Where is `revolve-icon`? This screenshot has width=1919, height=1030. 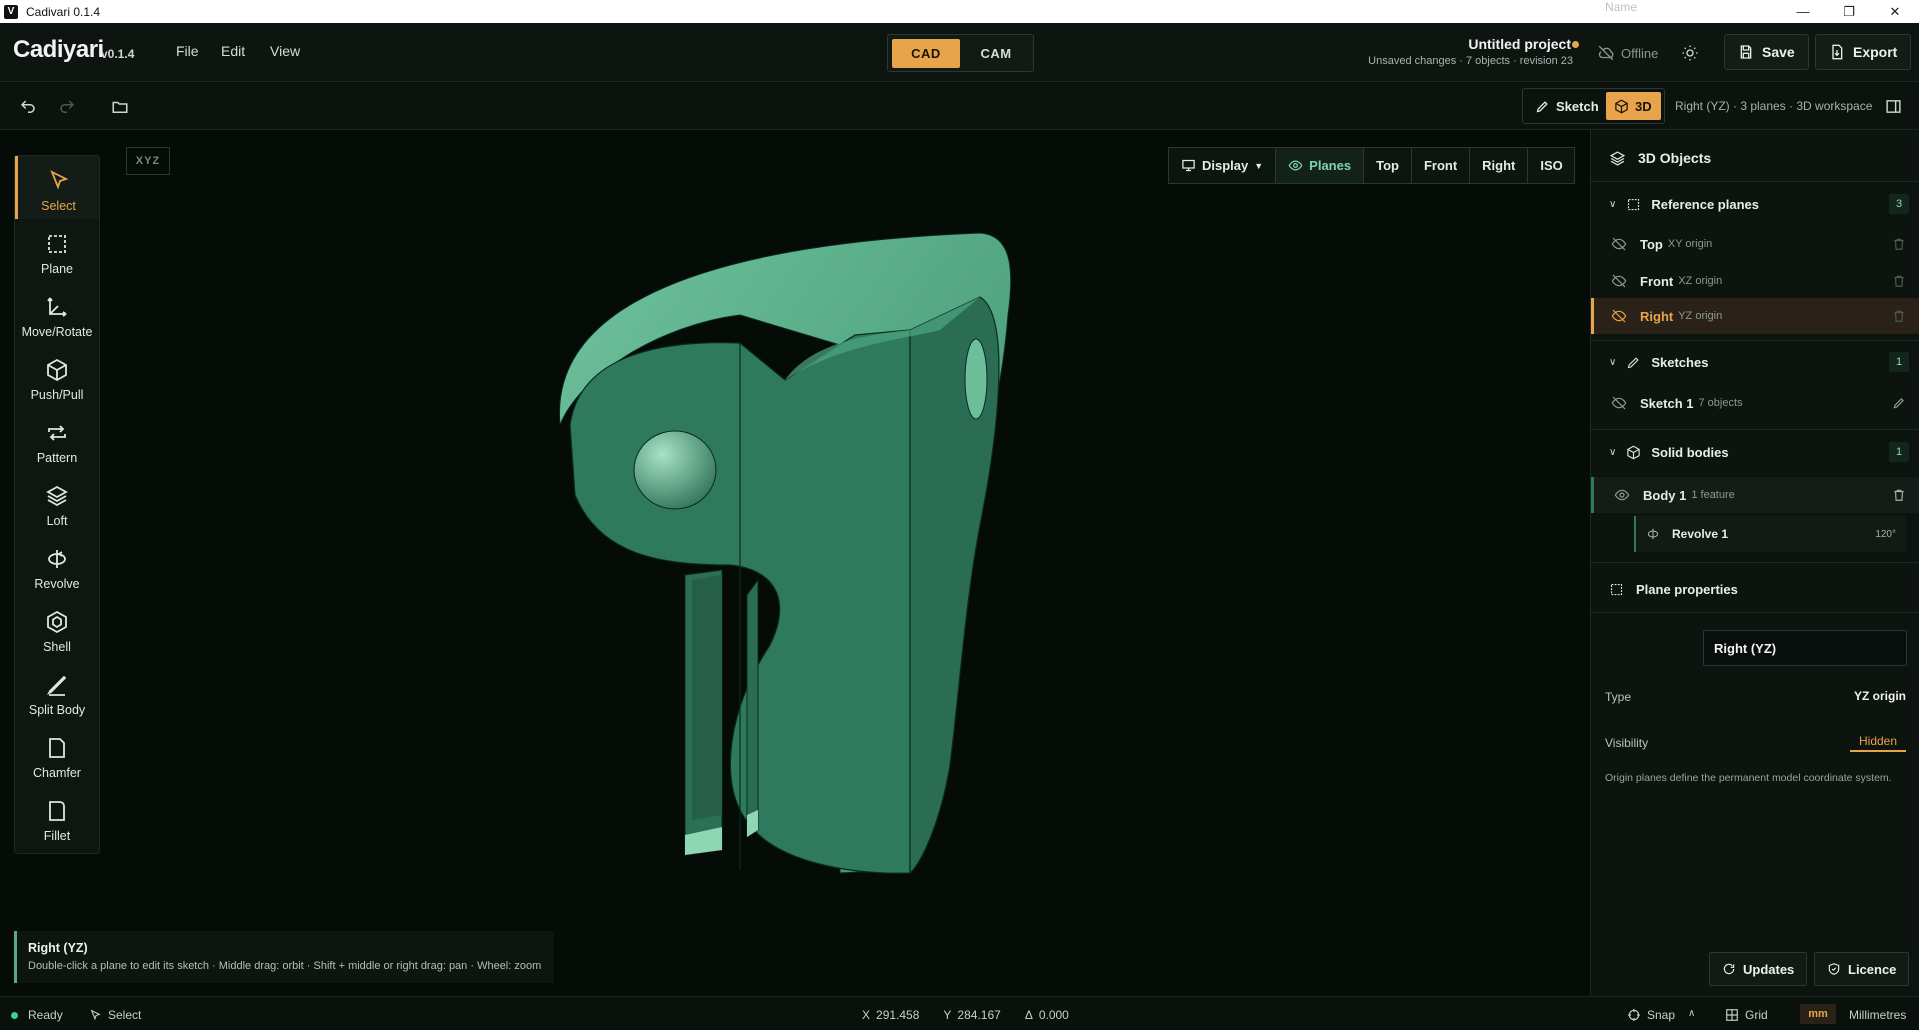
revolve-icon is located at coordinates (1653, 534).